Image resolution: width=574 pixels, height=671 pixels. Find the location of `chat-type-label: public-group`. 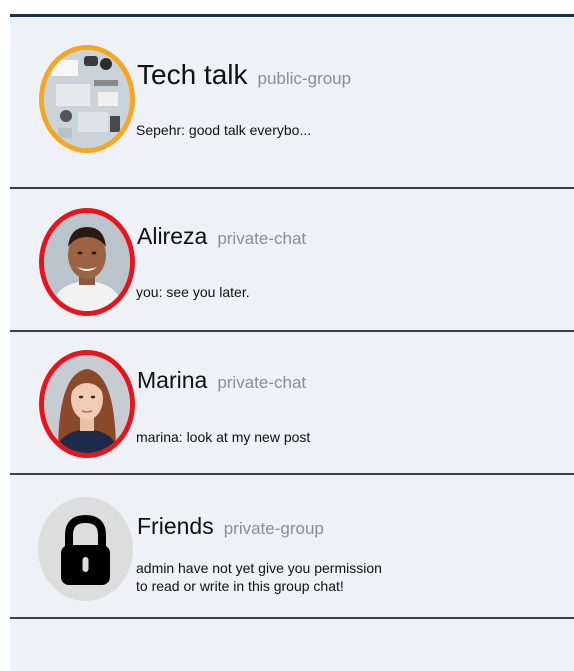

chat-type-label: public-group is located at coordinates (304, 78).